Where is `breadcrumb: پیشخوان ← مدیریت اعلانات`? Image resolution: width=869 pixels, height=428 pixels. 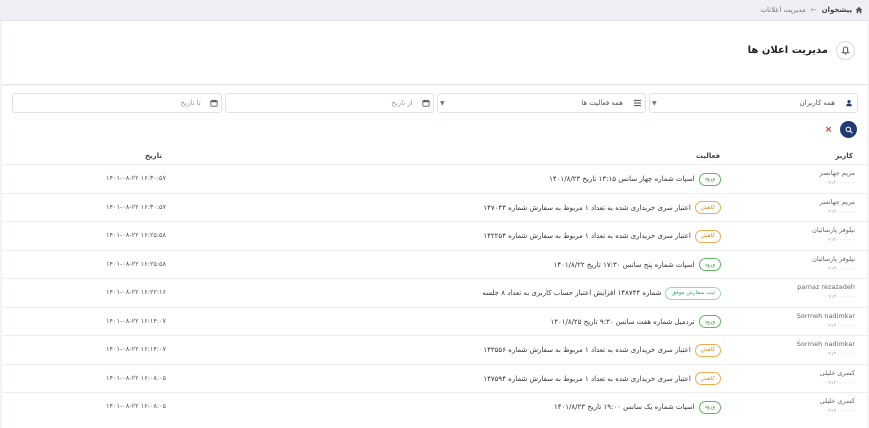
breadcrumb: پیشخوان ← مدیریت اعلانات is located at coordinates (434, 10).